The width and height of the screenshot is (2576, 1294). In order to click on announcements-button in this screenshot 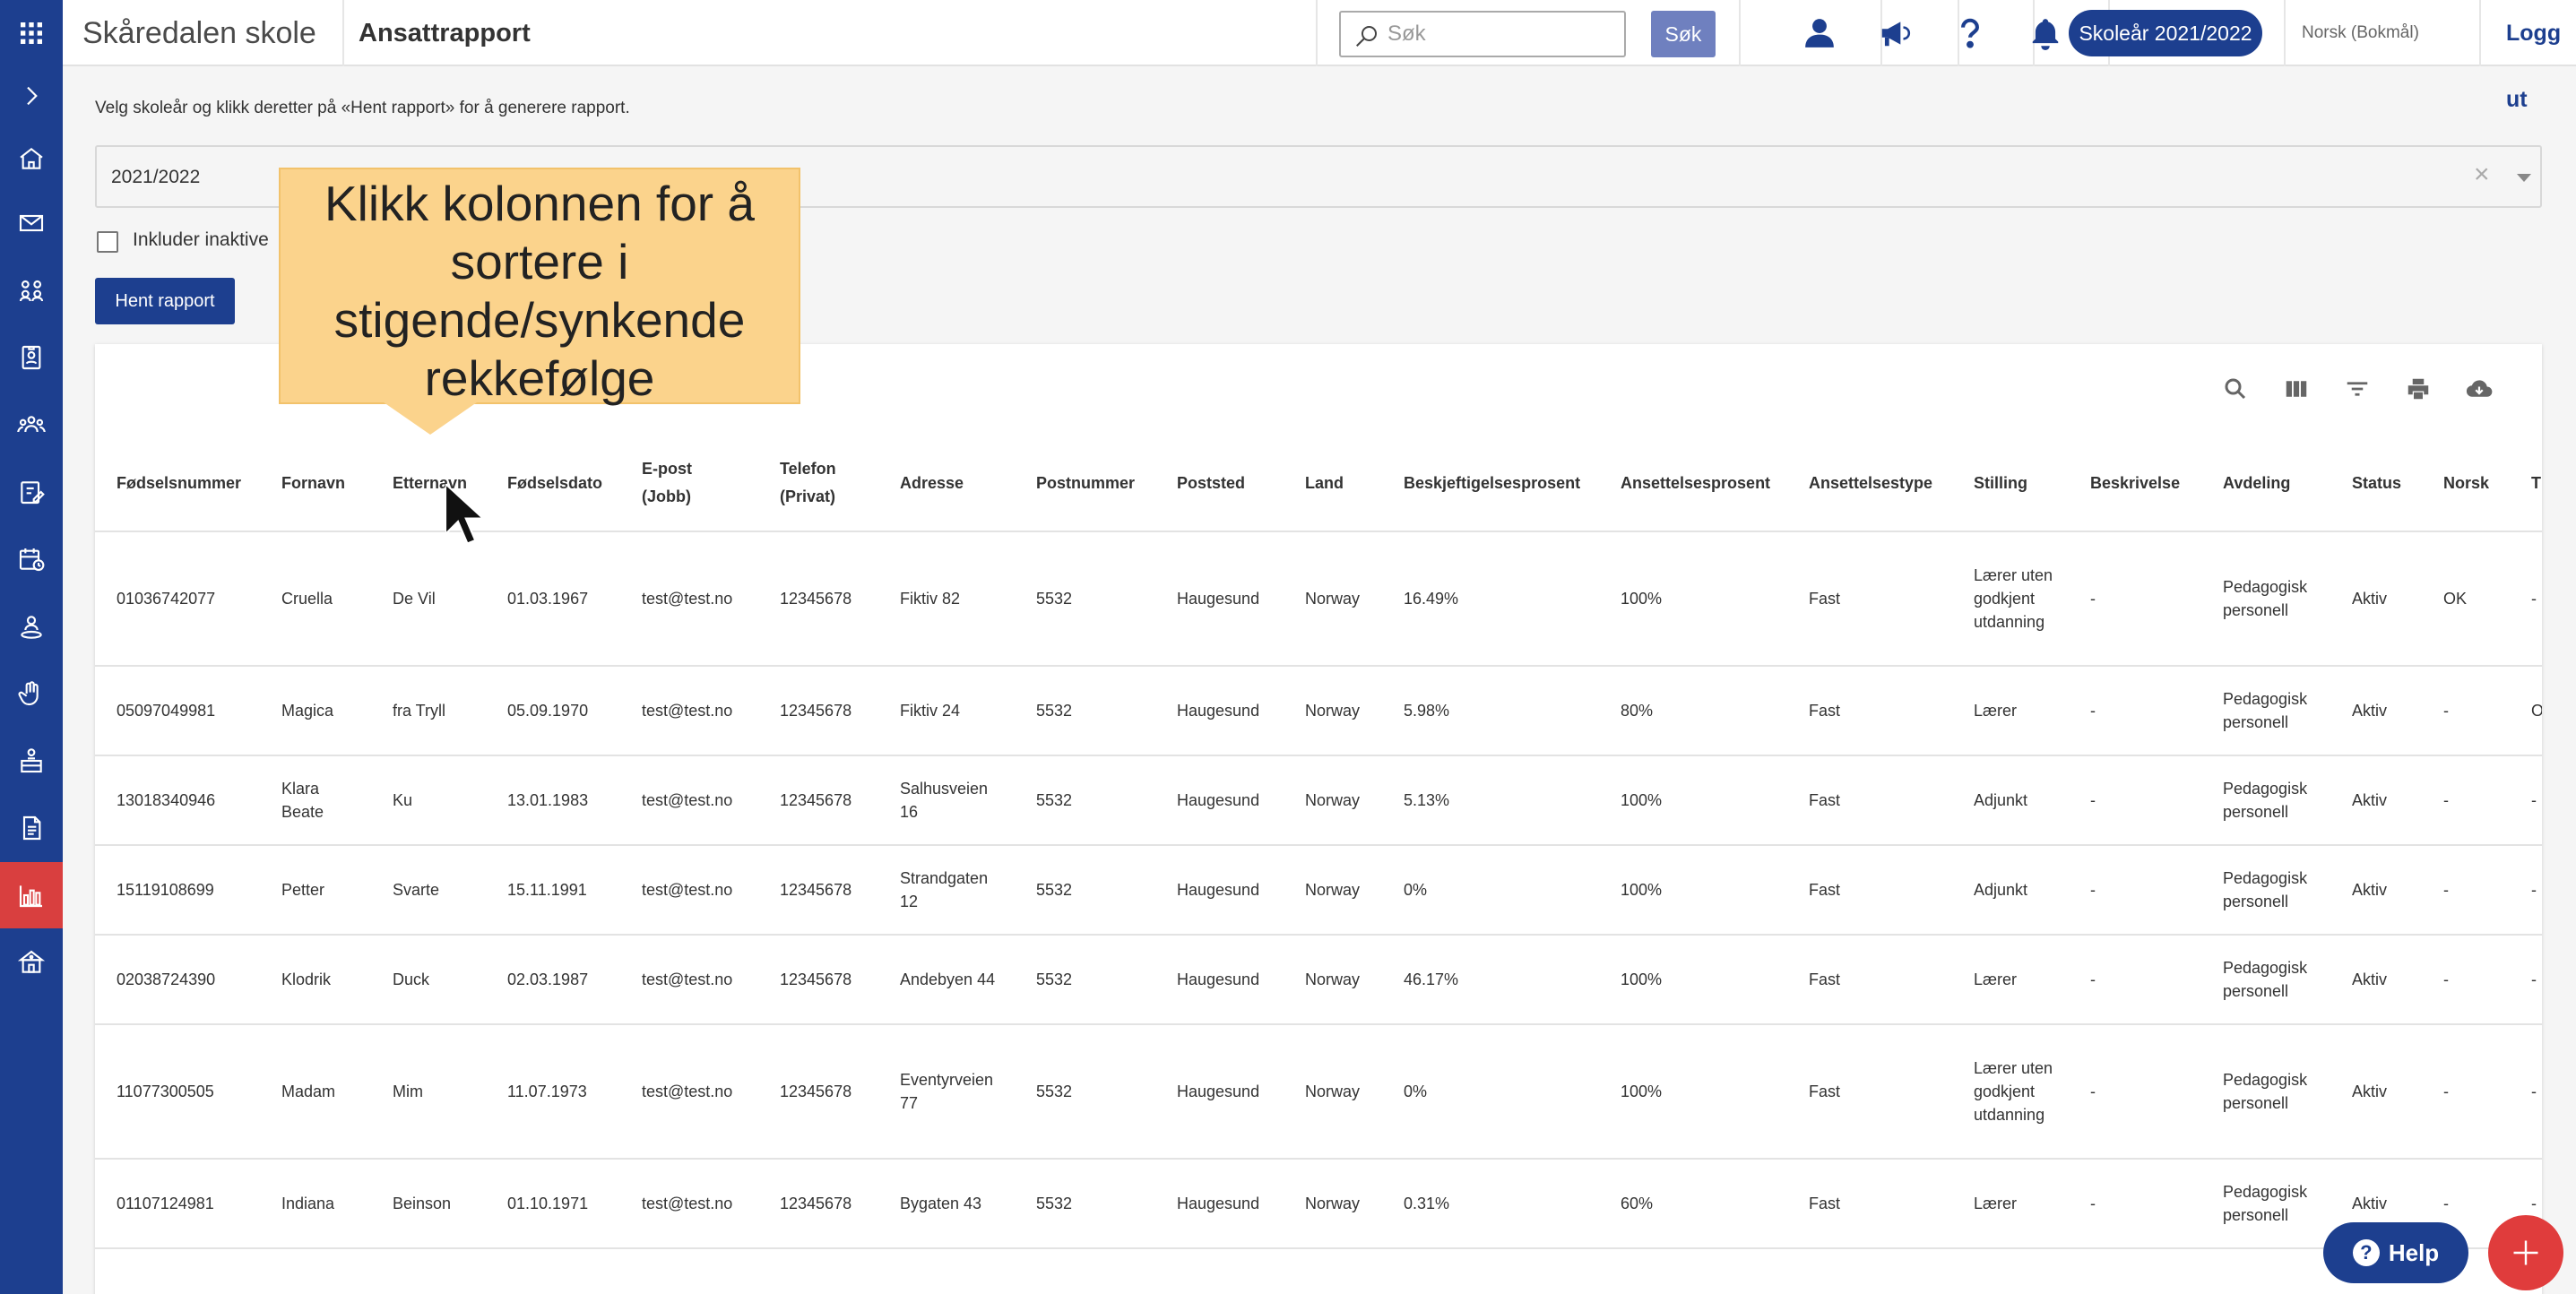, I will do `click(1894, 33)`.